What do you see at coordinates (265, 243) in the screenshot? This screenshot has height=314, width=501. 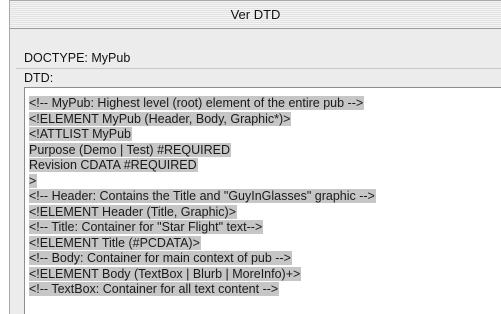 I see `dtd-line: <!ELEMENT Title (#PCDATA)>` at bounding box center [265, 243].